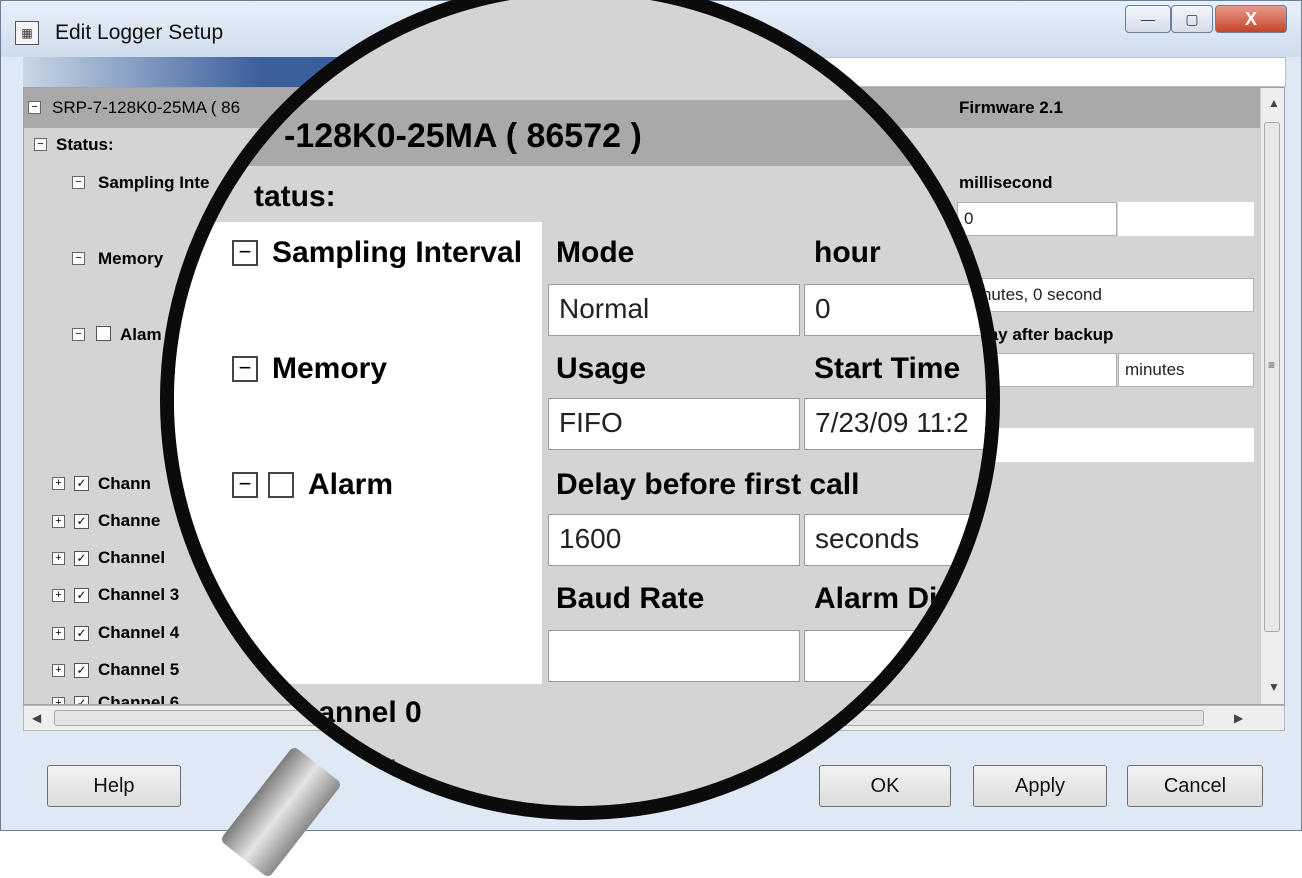 This screenshot has width=1302, height=878. What do you see at coordinates (463, 136) in the screenshot?
I see `magnified-device-header: -128K0-25MA ( 86572 )` at bounding box center [463, 136].